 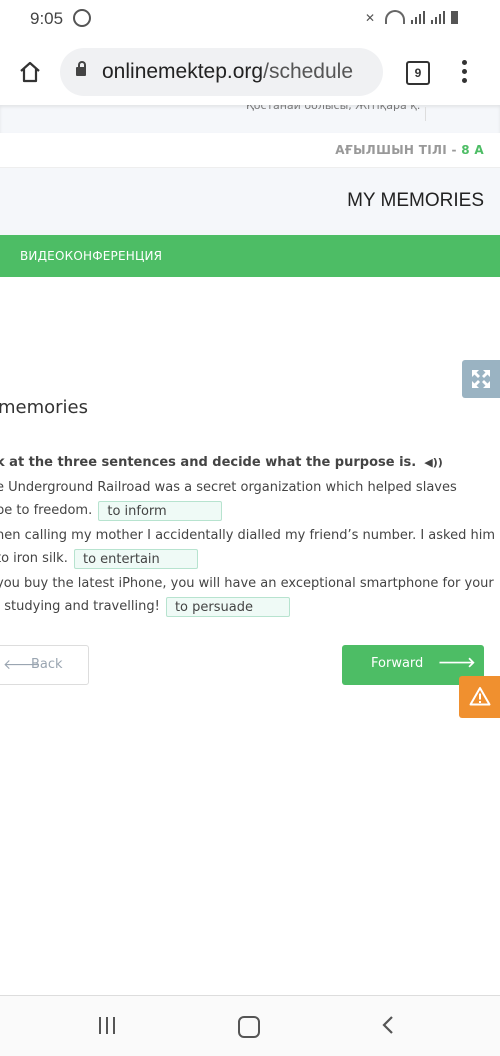 I want to click on system-nav-bar, so click(x=250, y=1025).